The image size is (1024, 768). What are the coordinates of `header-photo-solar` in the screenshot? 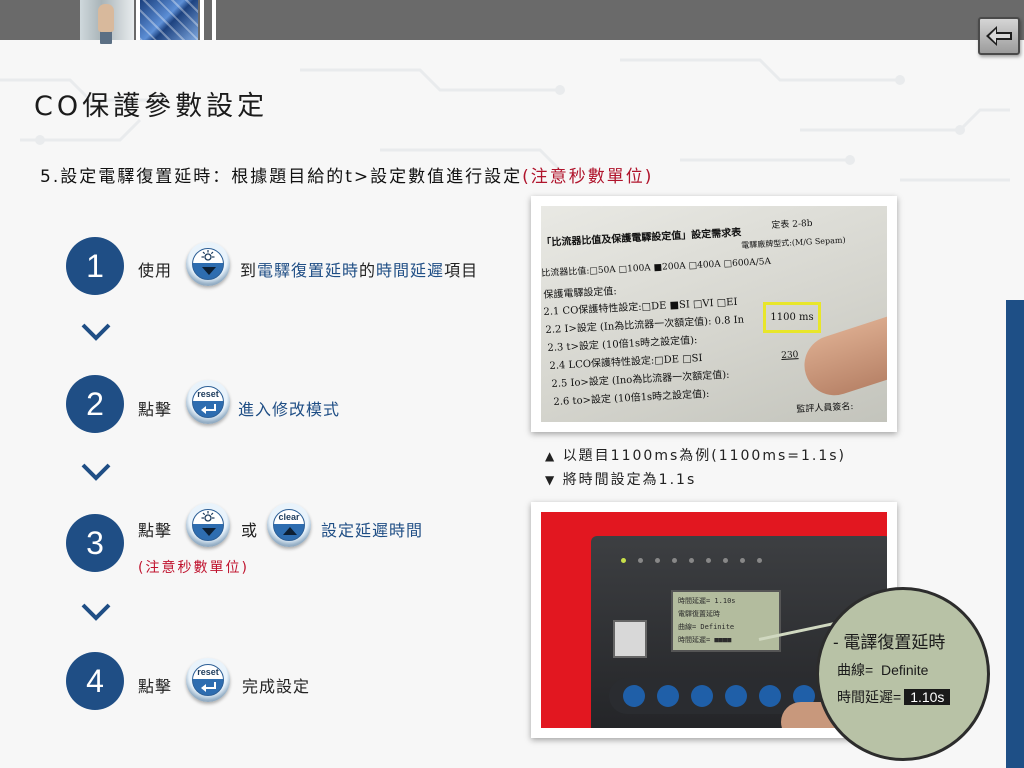 It's located at (169, 20).